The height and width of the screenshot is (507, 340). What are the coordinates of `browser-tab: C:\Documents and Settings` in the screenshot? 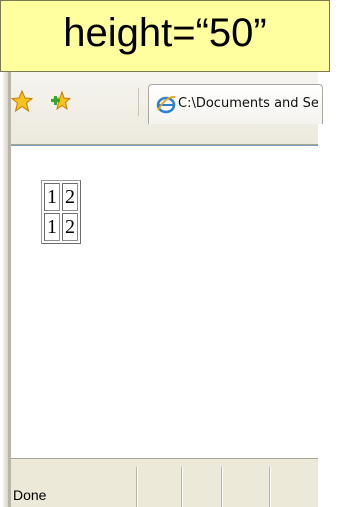 It's located at (235, 104).